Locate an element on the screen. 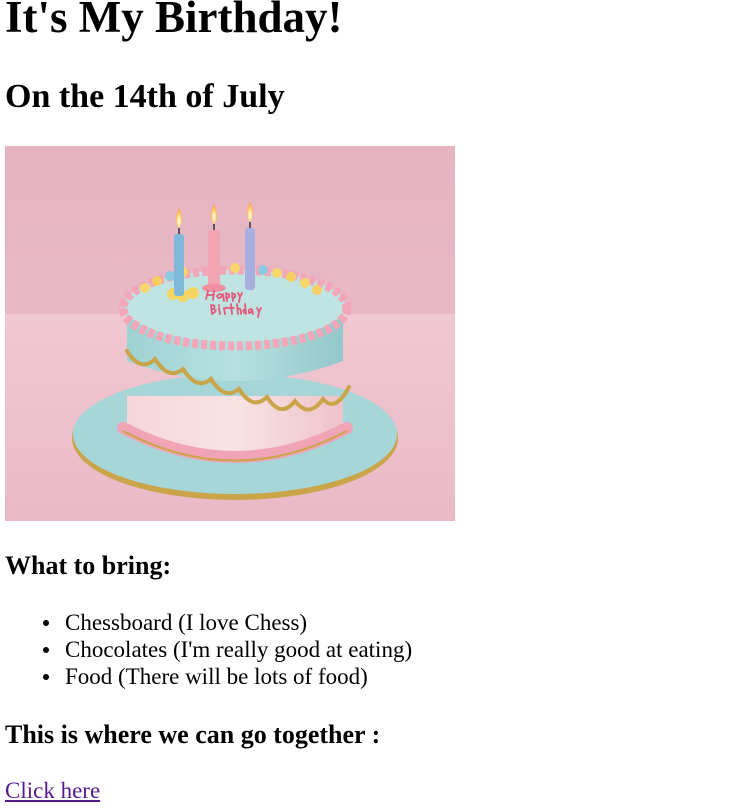 This screenshot has height=810, width=753. click-here-link: Click here is located at coordinates (52, 790).